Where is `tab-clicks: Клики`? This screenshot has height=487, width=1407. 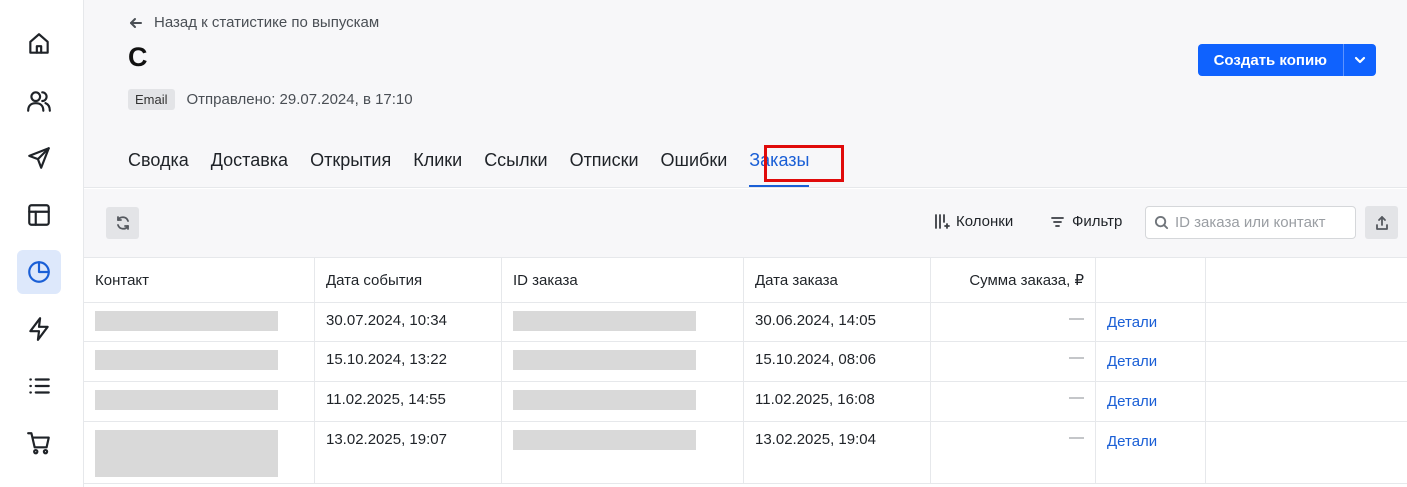
tab-clicks: Клики is located at coordinates (437, 169).